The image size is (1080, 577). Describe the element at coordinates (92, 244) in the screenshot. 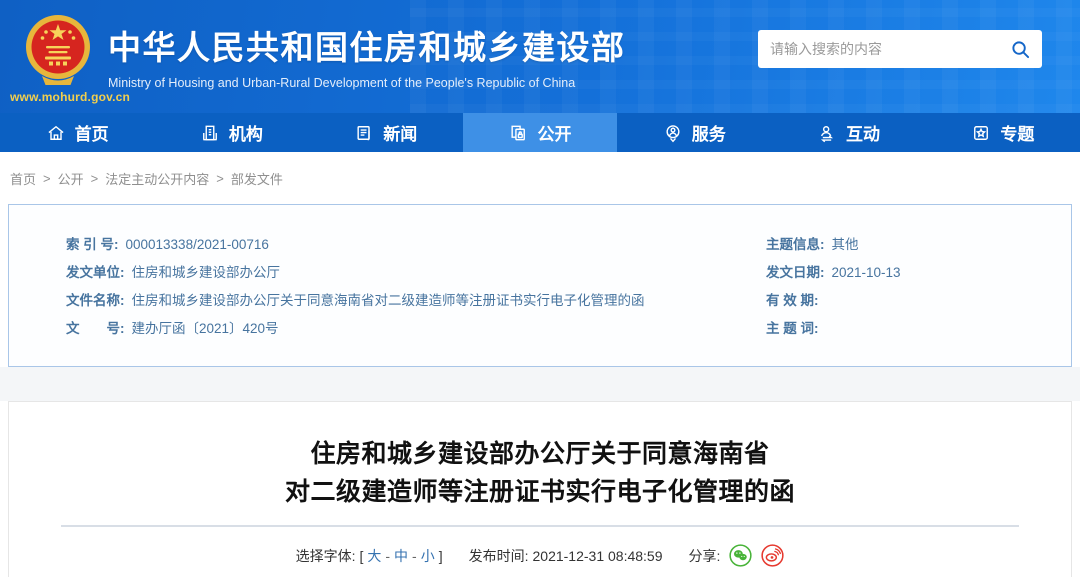

I see `info-label: 索 引 号:` at that location.